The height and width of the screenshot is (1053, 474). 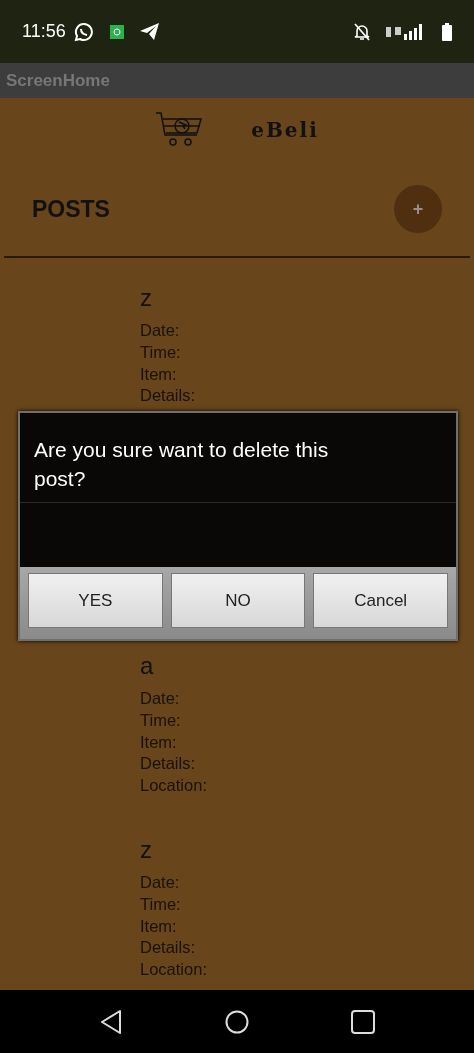 I want to click on send-icon, so click(x=149, y=31).